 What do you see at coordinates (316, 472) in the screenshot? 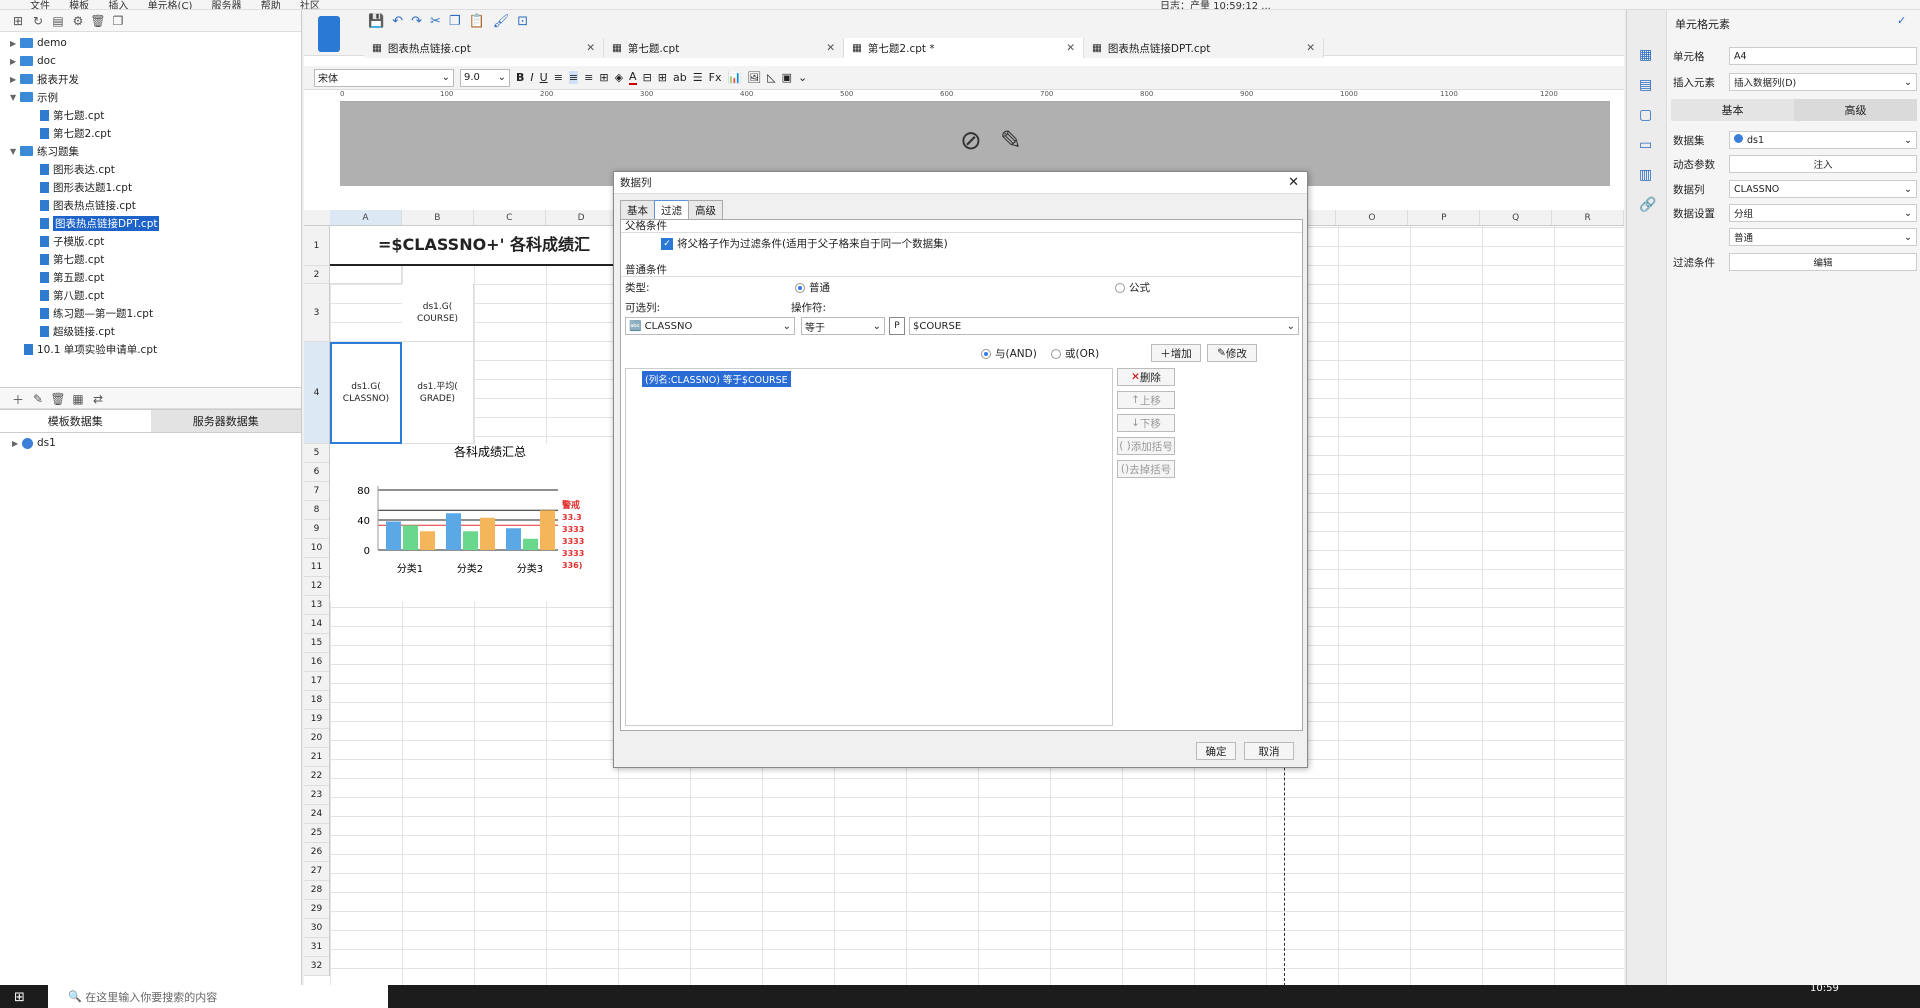
I see `row-header: 6` at bounding box center [316, 472].